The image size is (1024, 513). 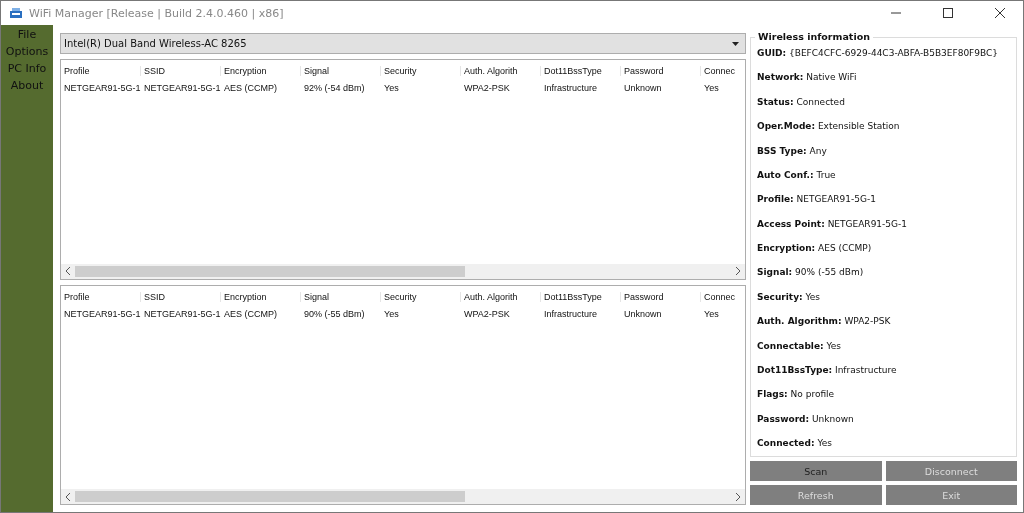 What do you see at coordinates (883, 174) in the screenshot?
I see `info-field: Auto Conf.: True` at bounding box center [883, 174].